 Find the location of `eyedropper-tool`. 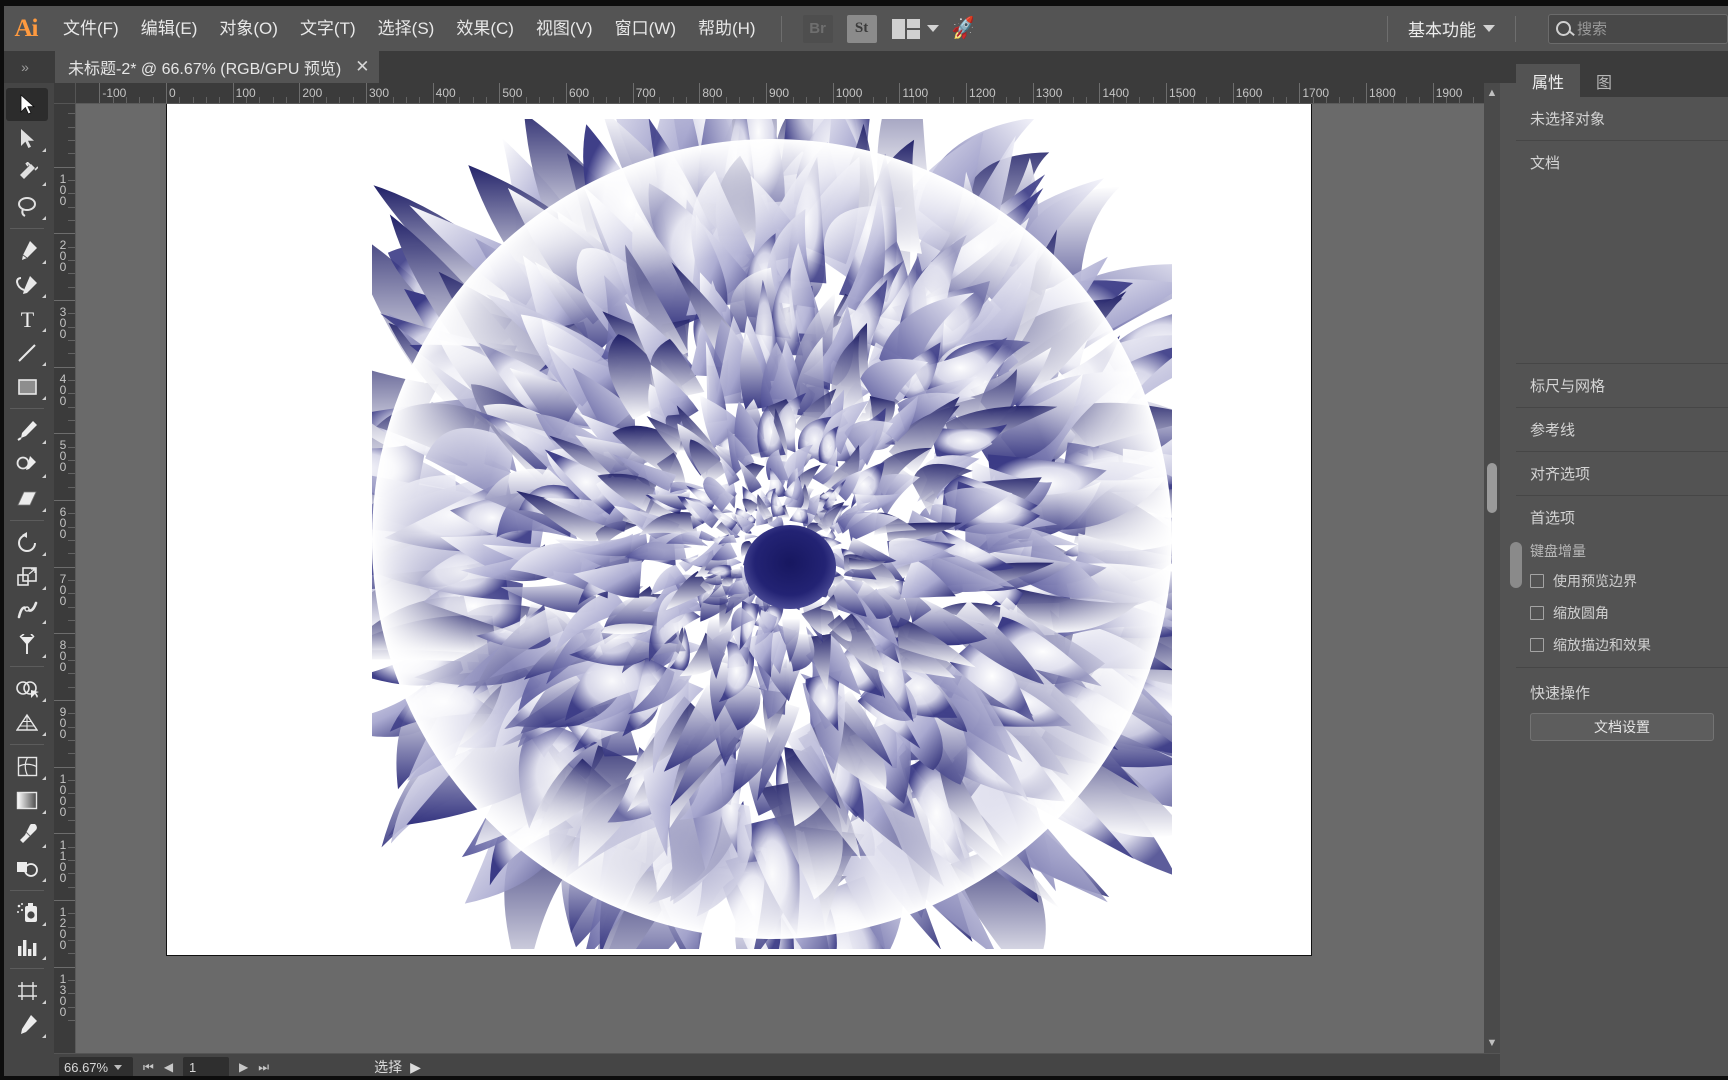

eyedropper-tool is located at coordinates (27, 834).